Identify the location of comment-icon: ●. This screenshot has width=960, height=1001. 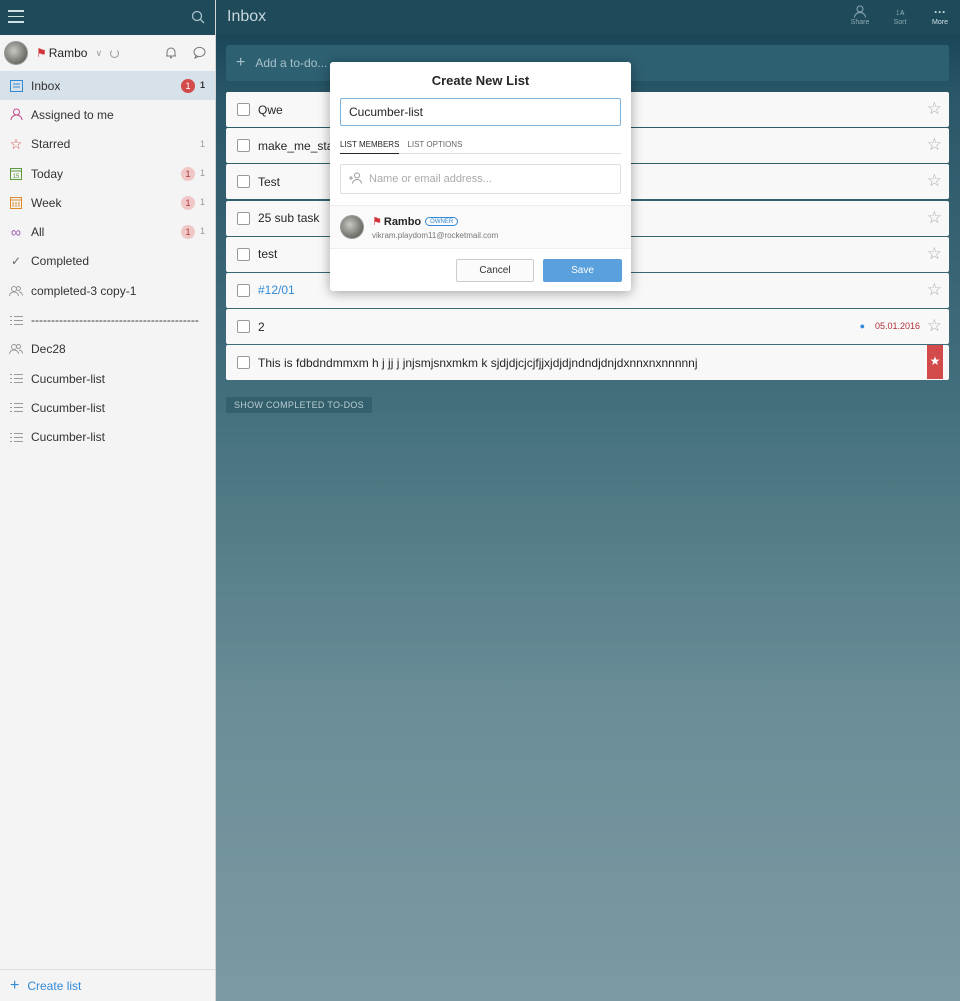
(862, 326).